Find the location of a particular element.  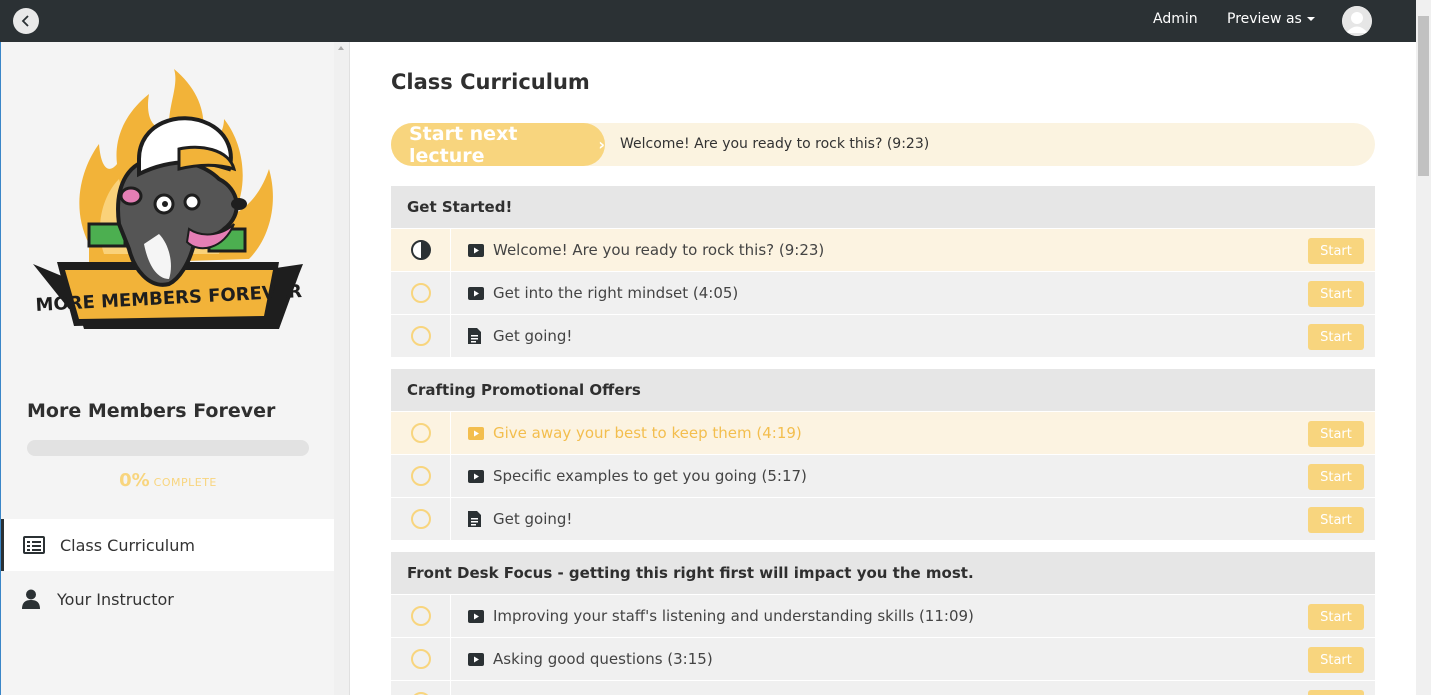

lecture-row: Start is located at coordinates (883, 687).